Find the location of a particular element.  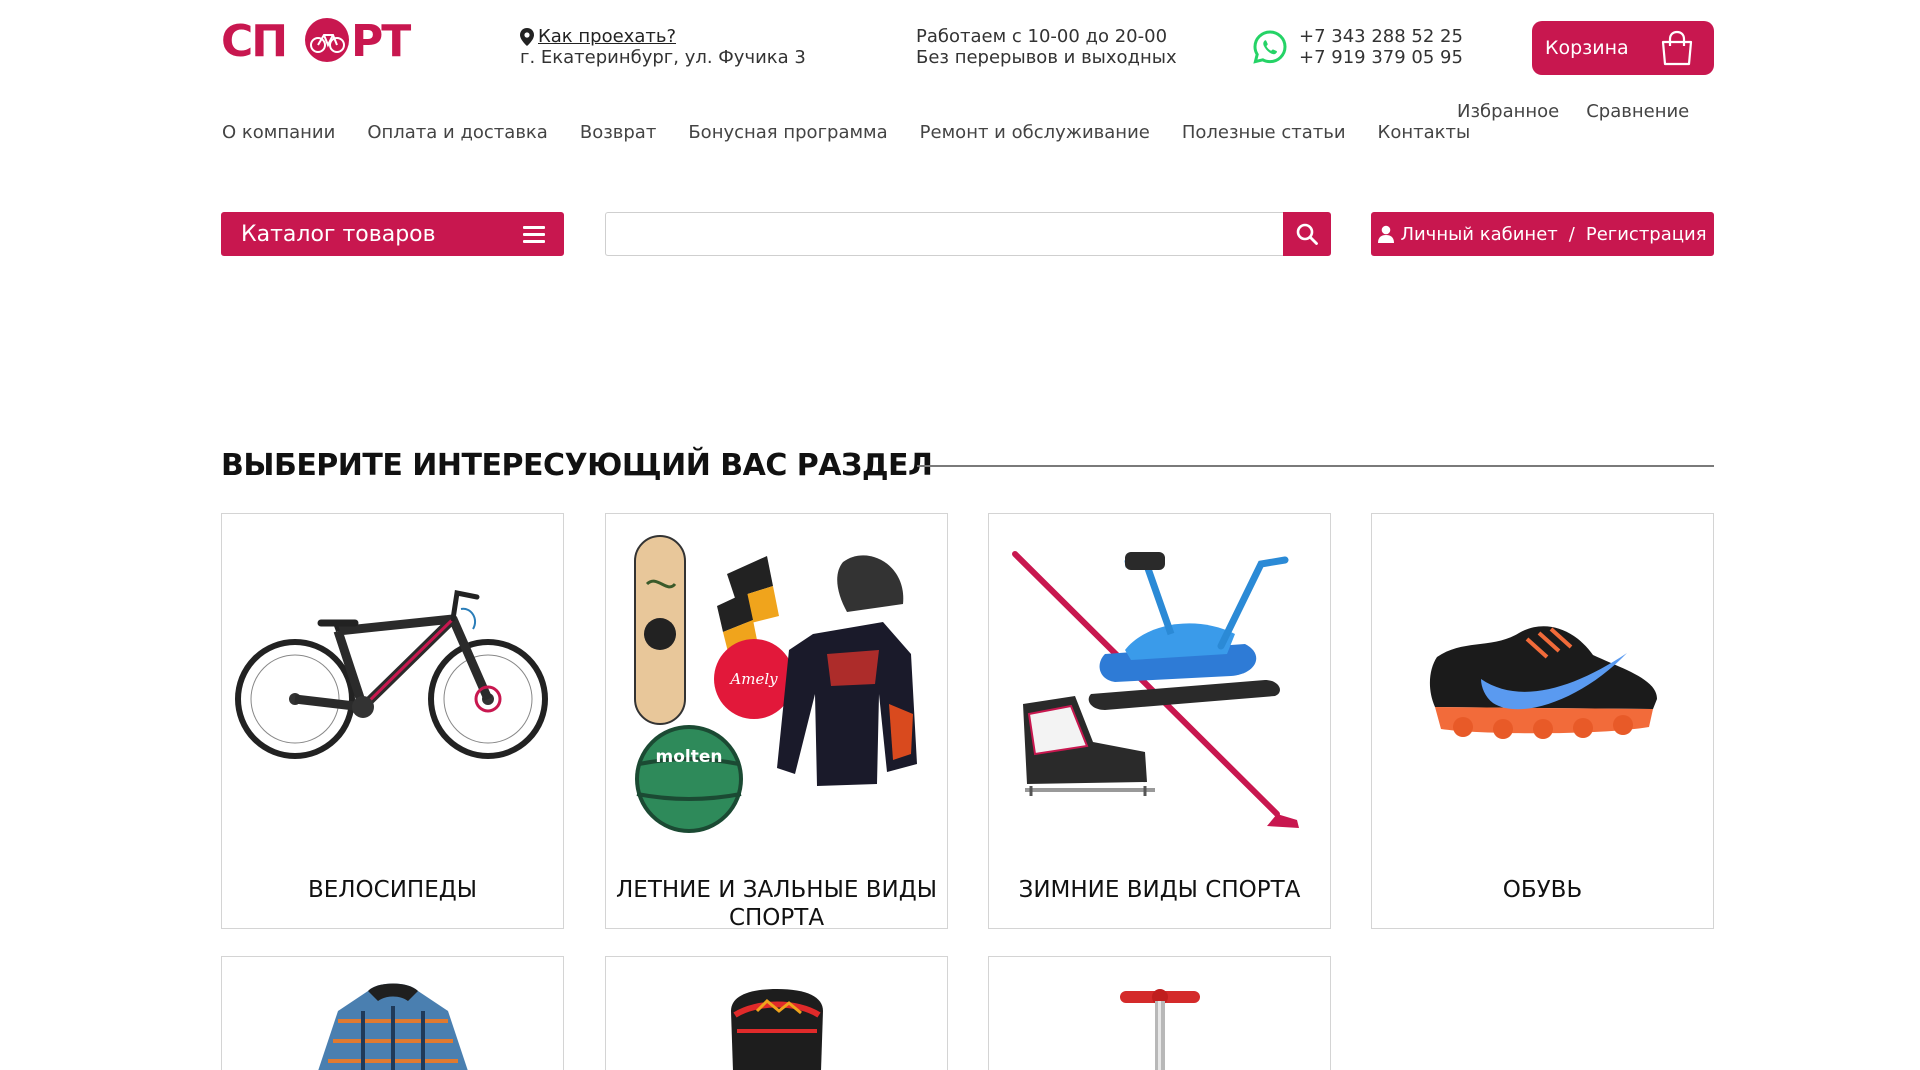

category-card-scooters is located at coordinates (1159, 1013).